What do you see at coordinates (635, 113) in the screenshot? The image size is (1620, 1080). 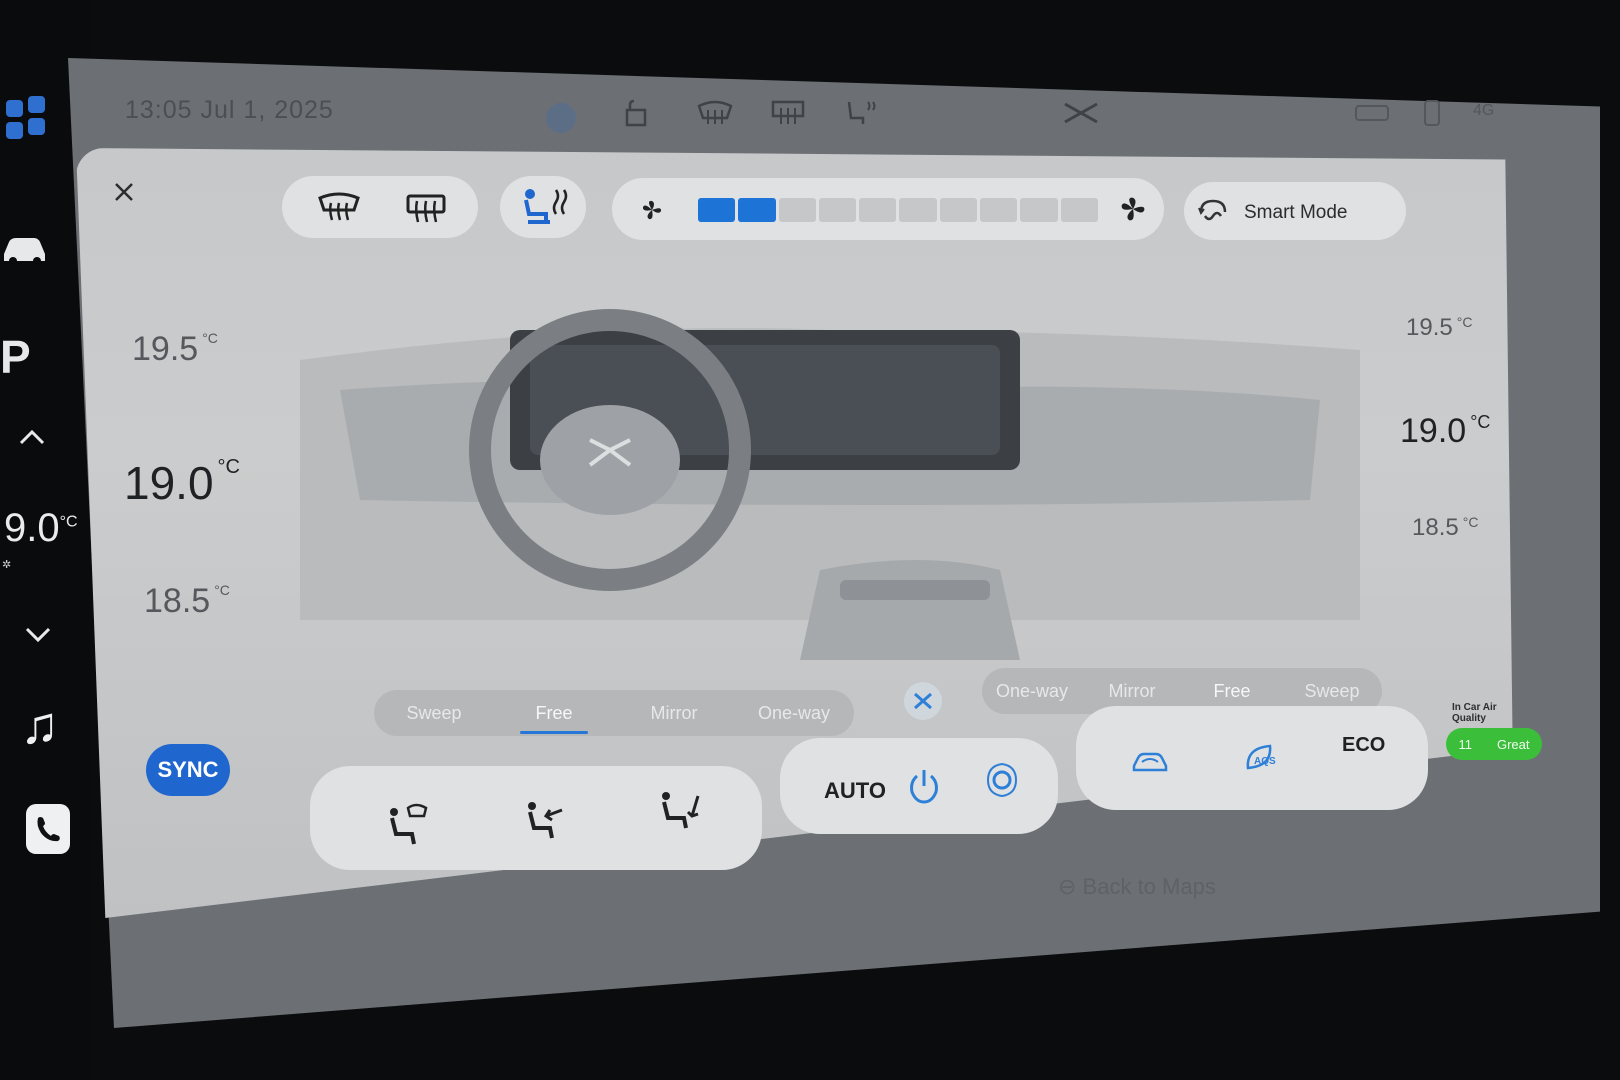 I see `lock-icon` at bounding box center [635, 113].